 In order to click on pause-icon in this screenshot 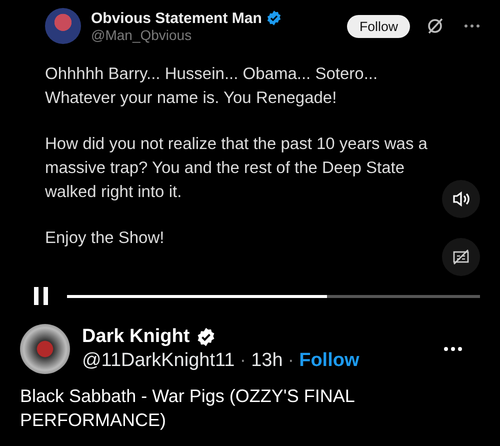, I will do `click(41, 296)`.